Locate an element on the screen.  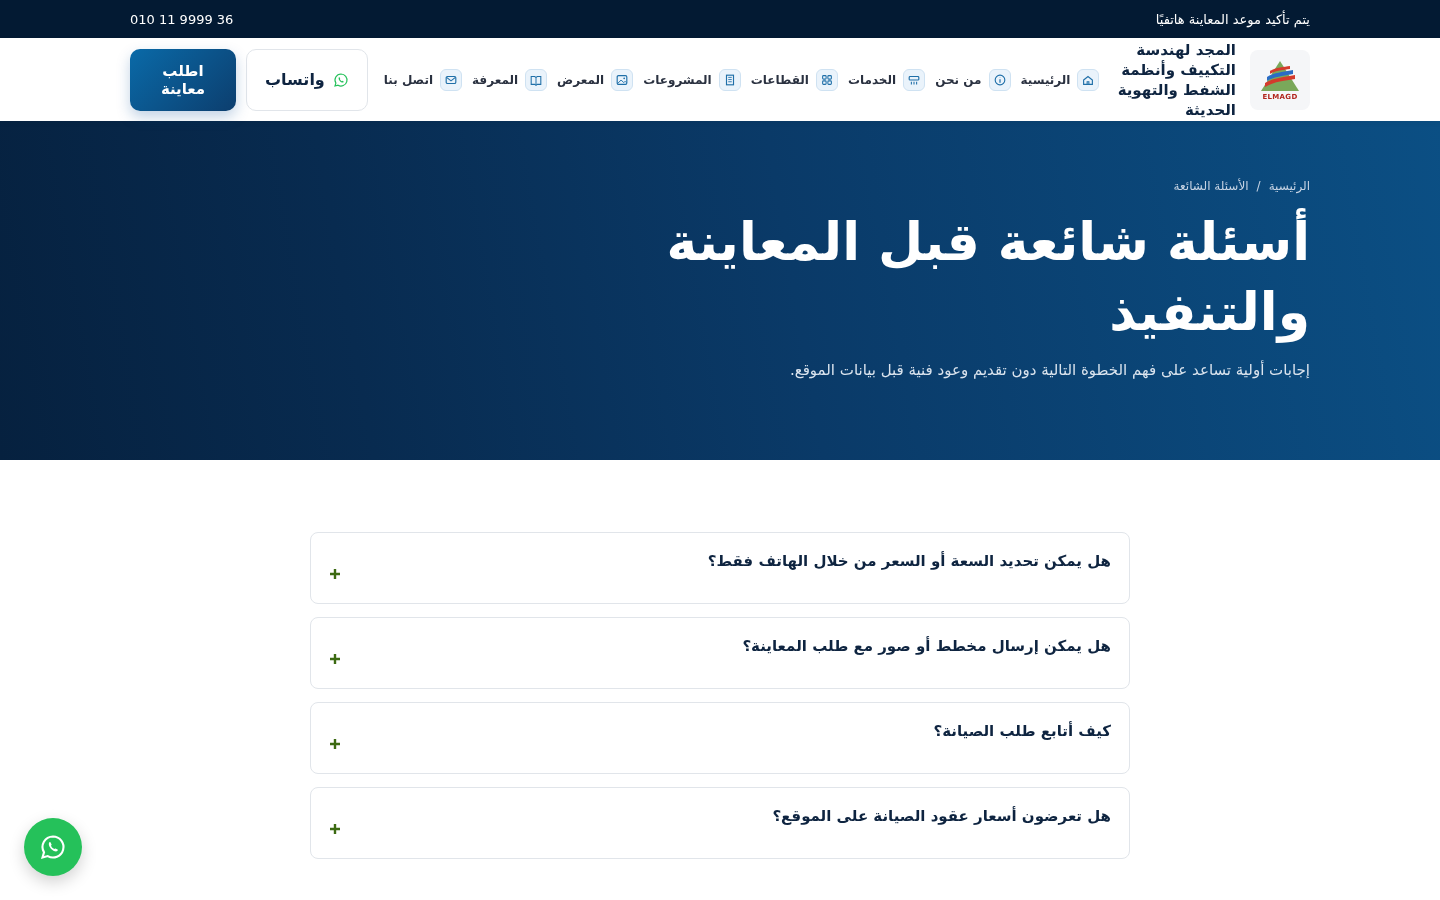
grid-icon is located at coordinates (826, 79).